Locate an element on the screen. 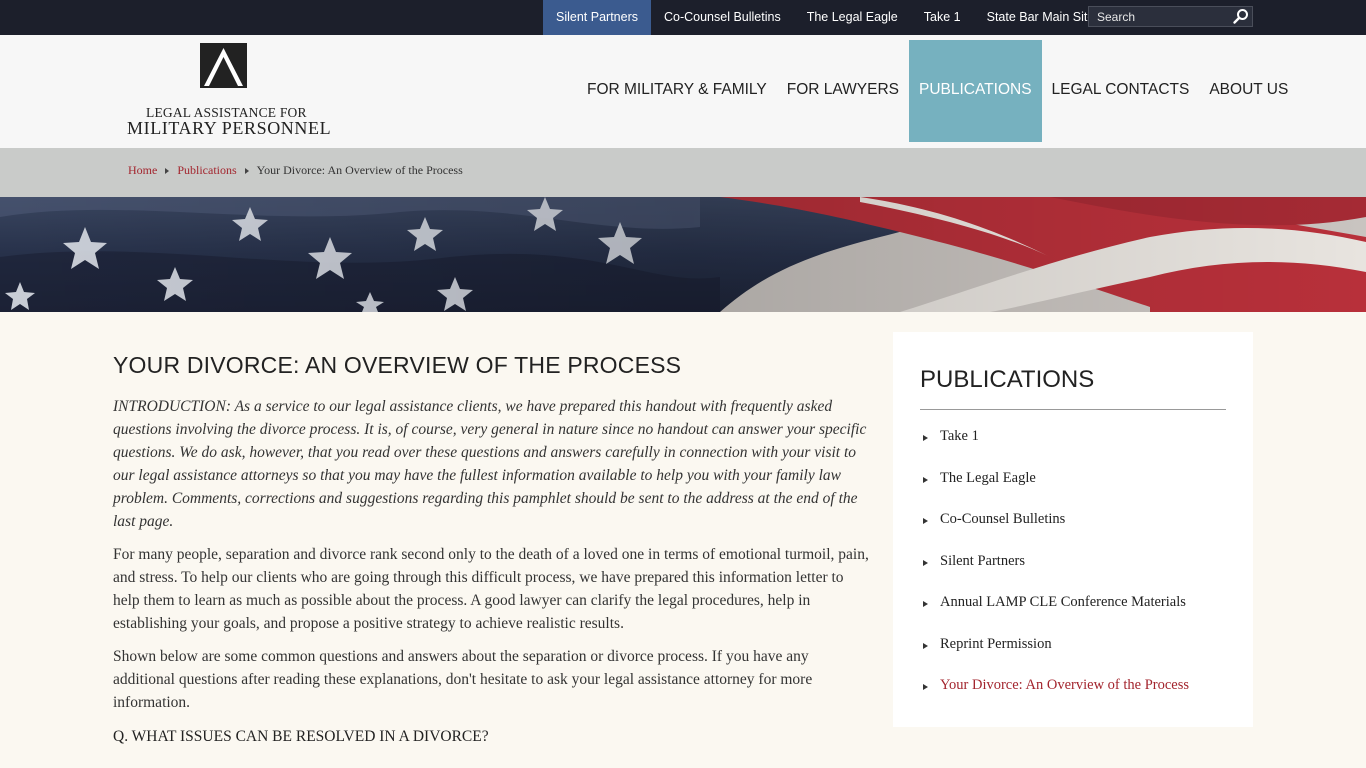 Image resolution: width=1366 pixels, height=768 pixels. logo-text-line2: MILITARY PERSONNEL is located at coordinates (229, 128).